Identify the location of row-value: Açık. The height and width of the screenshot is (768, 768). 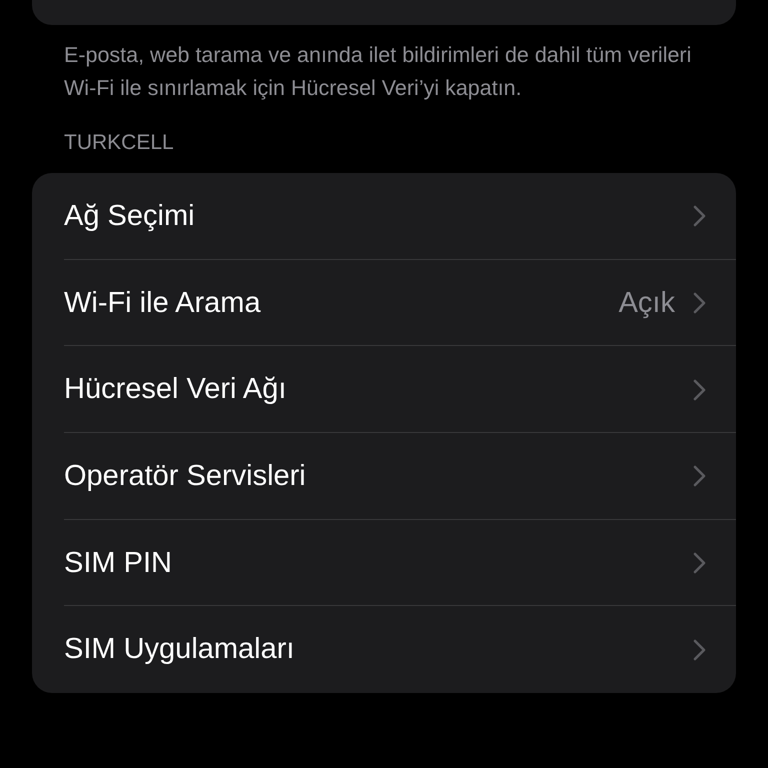
(646, 303).